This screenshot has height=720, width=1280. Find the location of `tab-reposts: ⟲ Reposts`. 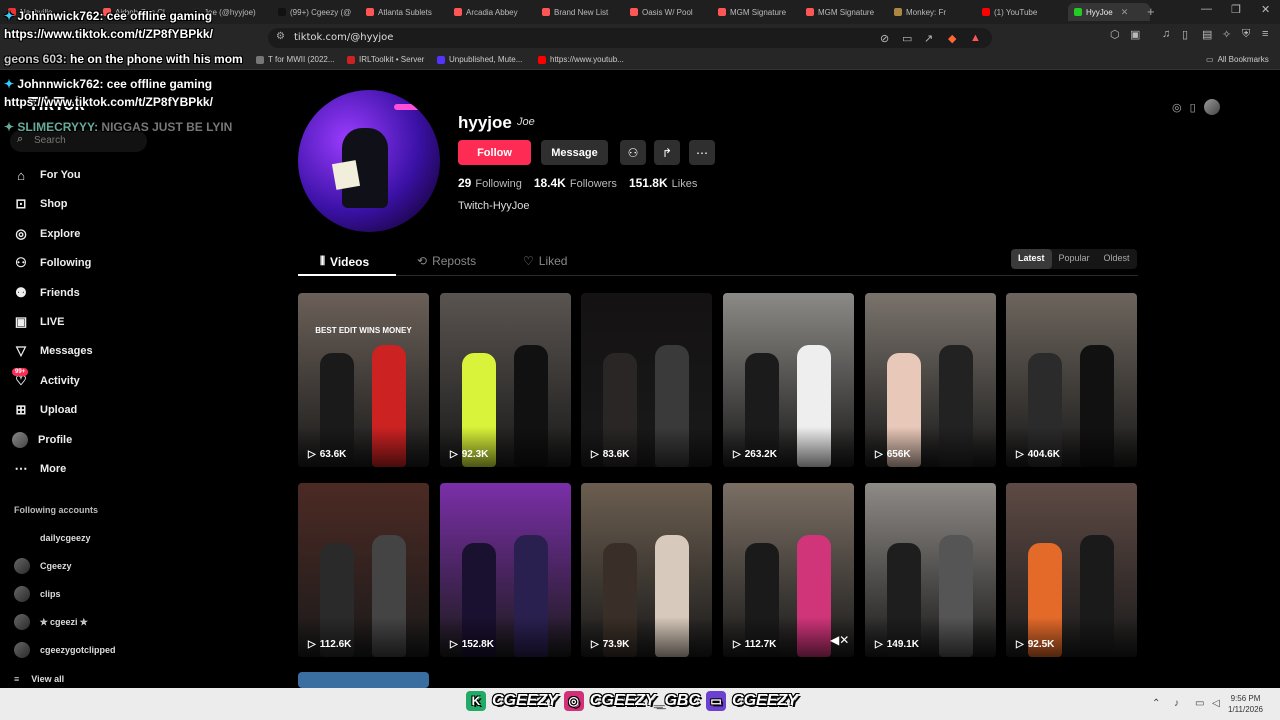

tab-reposts: ⟲ Reposts is located at coordinates (446, 261).